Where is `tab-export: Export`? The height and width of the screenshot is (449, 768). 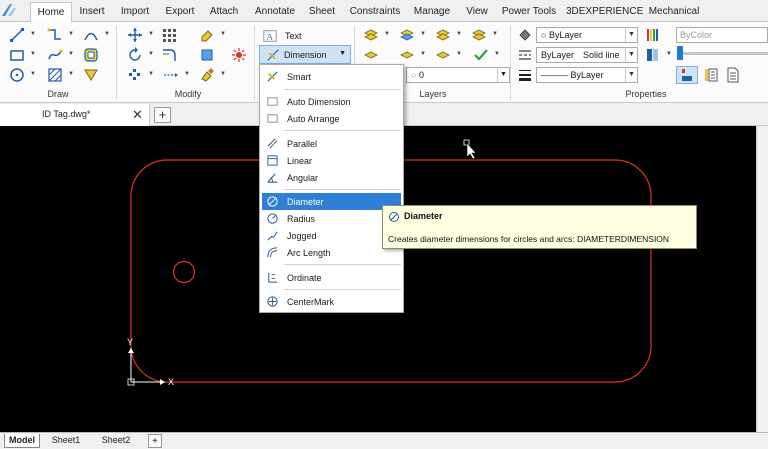
tab-export: Export is located at coordinates (180, 13).